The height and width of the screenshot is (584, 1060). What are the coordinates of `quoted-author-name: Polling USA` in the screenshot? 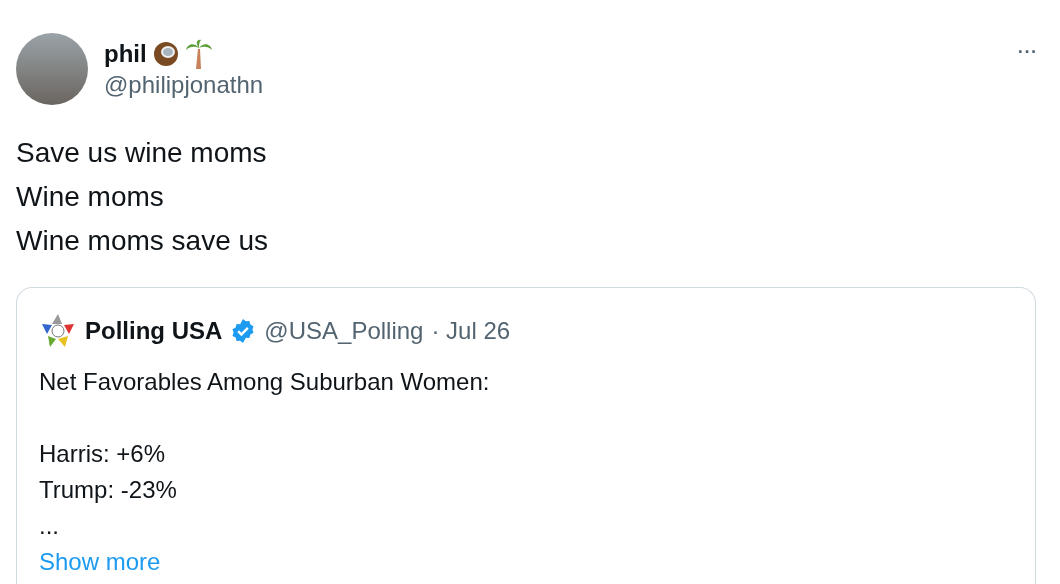 It's located at (154, 331).